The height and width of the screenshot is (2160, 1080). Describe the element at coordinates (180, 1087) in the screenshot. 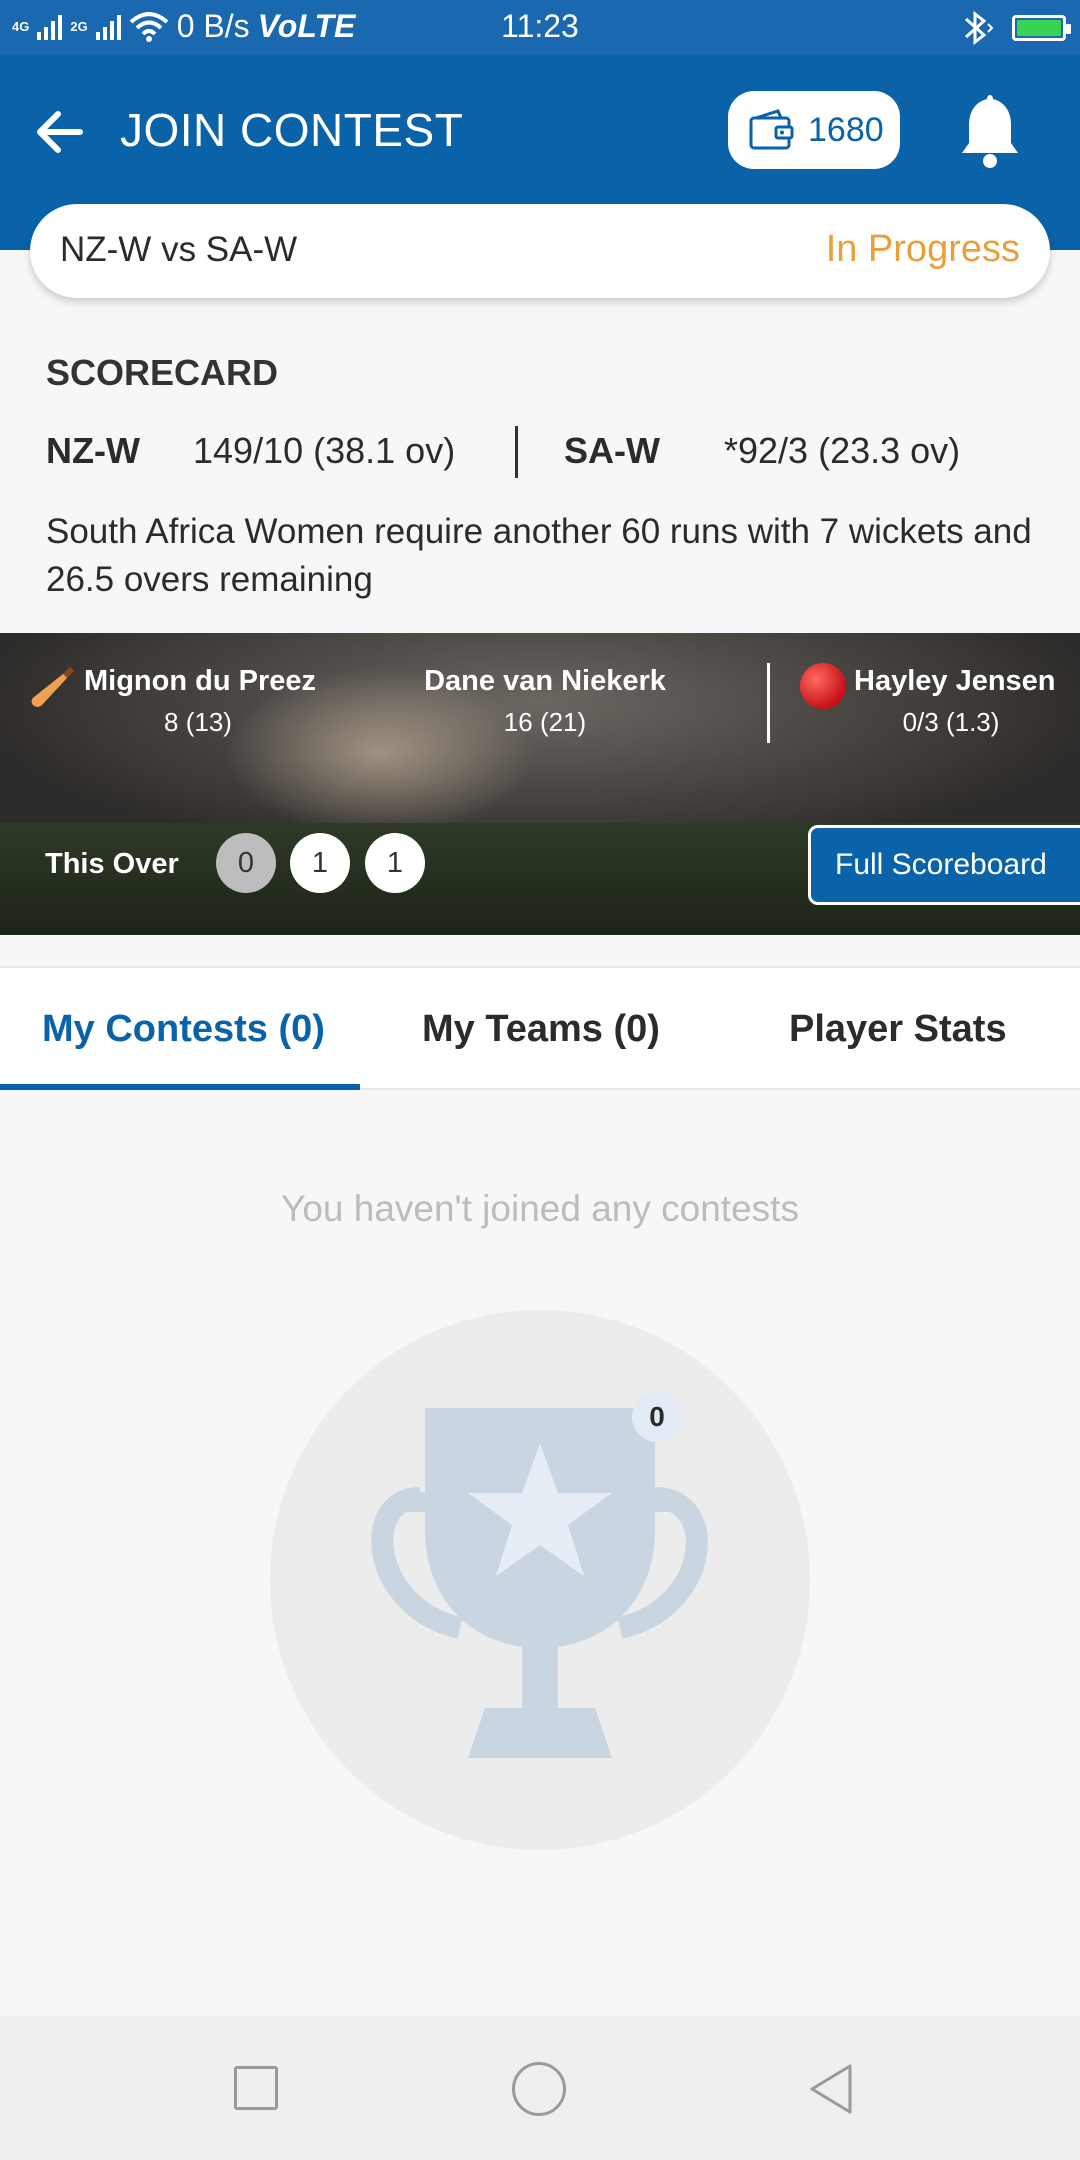

I see `active-tab-indicator` at that location.